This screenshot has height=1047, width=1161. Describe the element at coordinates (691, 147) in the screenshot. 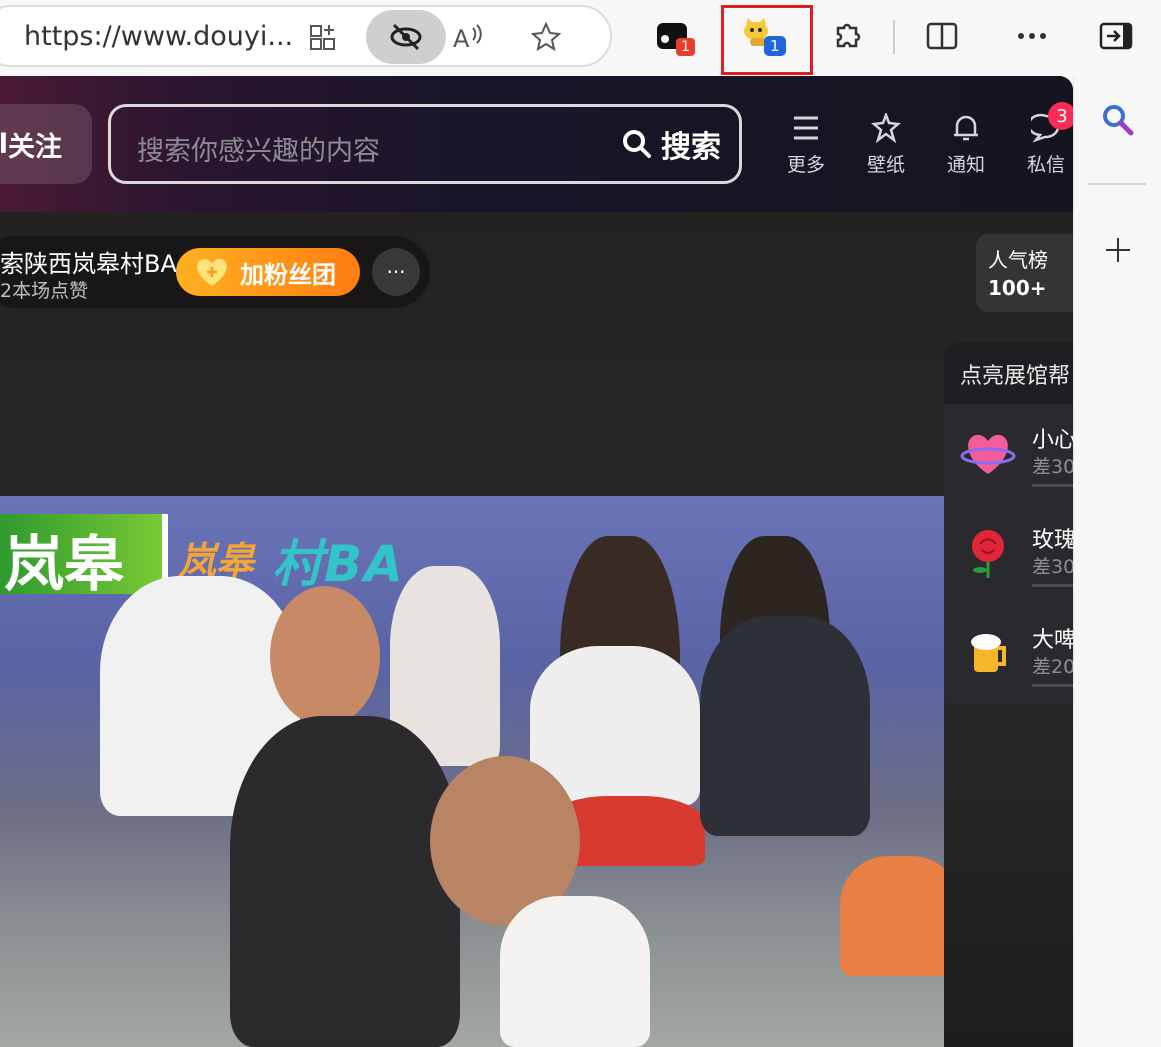

I see `search-button-label: 搜索` at that location.